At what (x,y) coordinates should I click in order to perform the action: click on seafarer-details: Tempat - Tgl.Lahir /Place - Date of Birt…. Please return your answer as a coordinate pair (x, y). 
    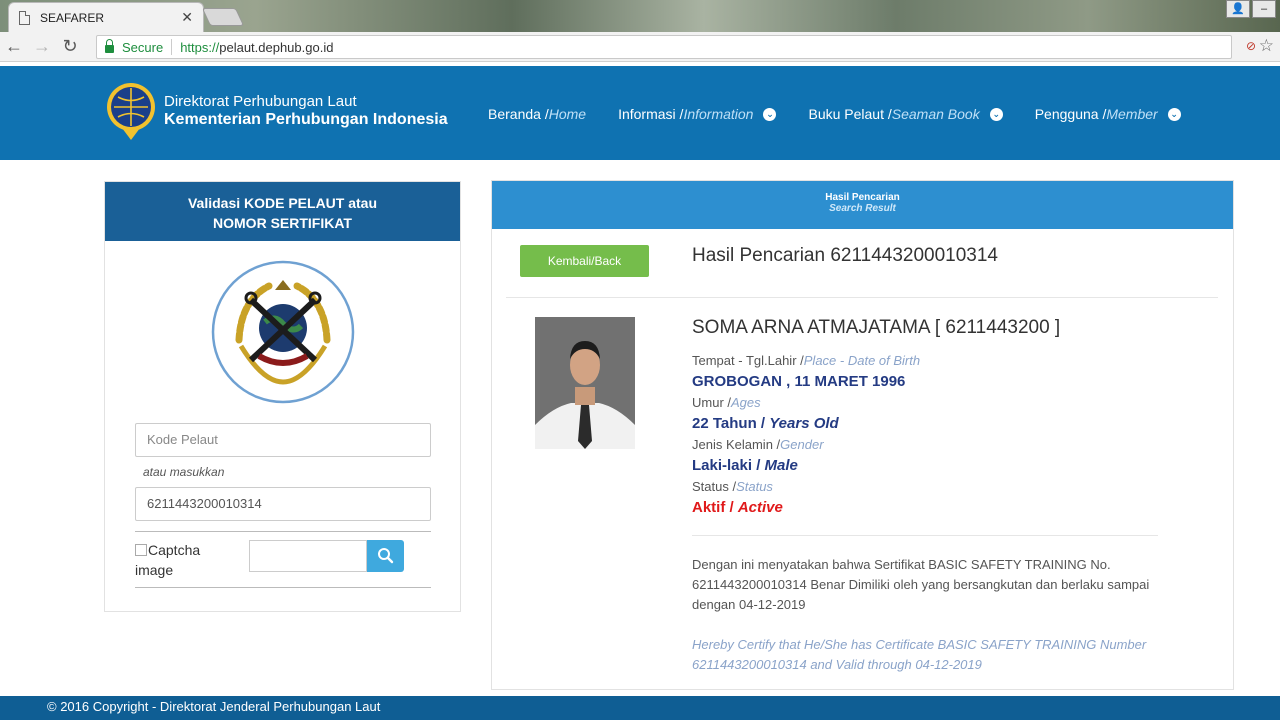
    Looking at the image, I should click on (932, 434).